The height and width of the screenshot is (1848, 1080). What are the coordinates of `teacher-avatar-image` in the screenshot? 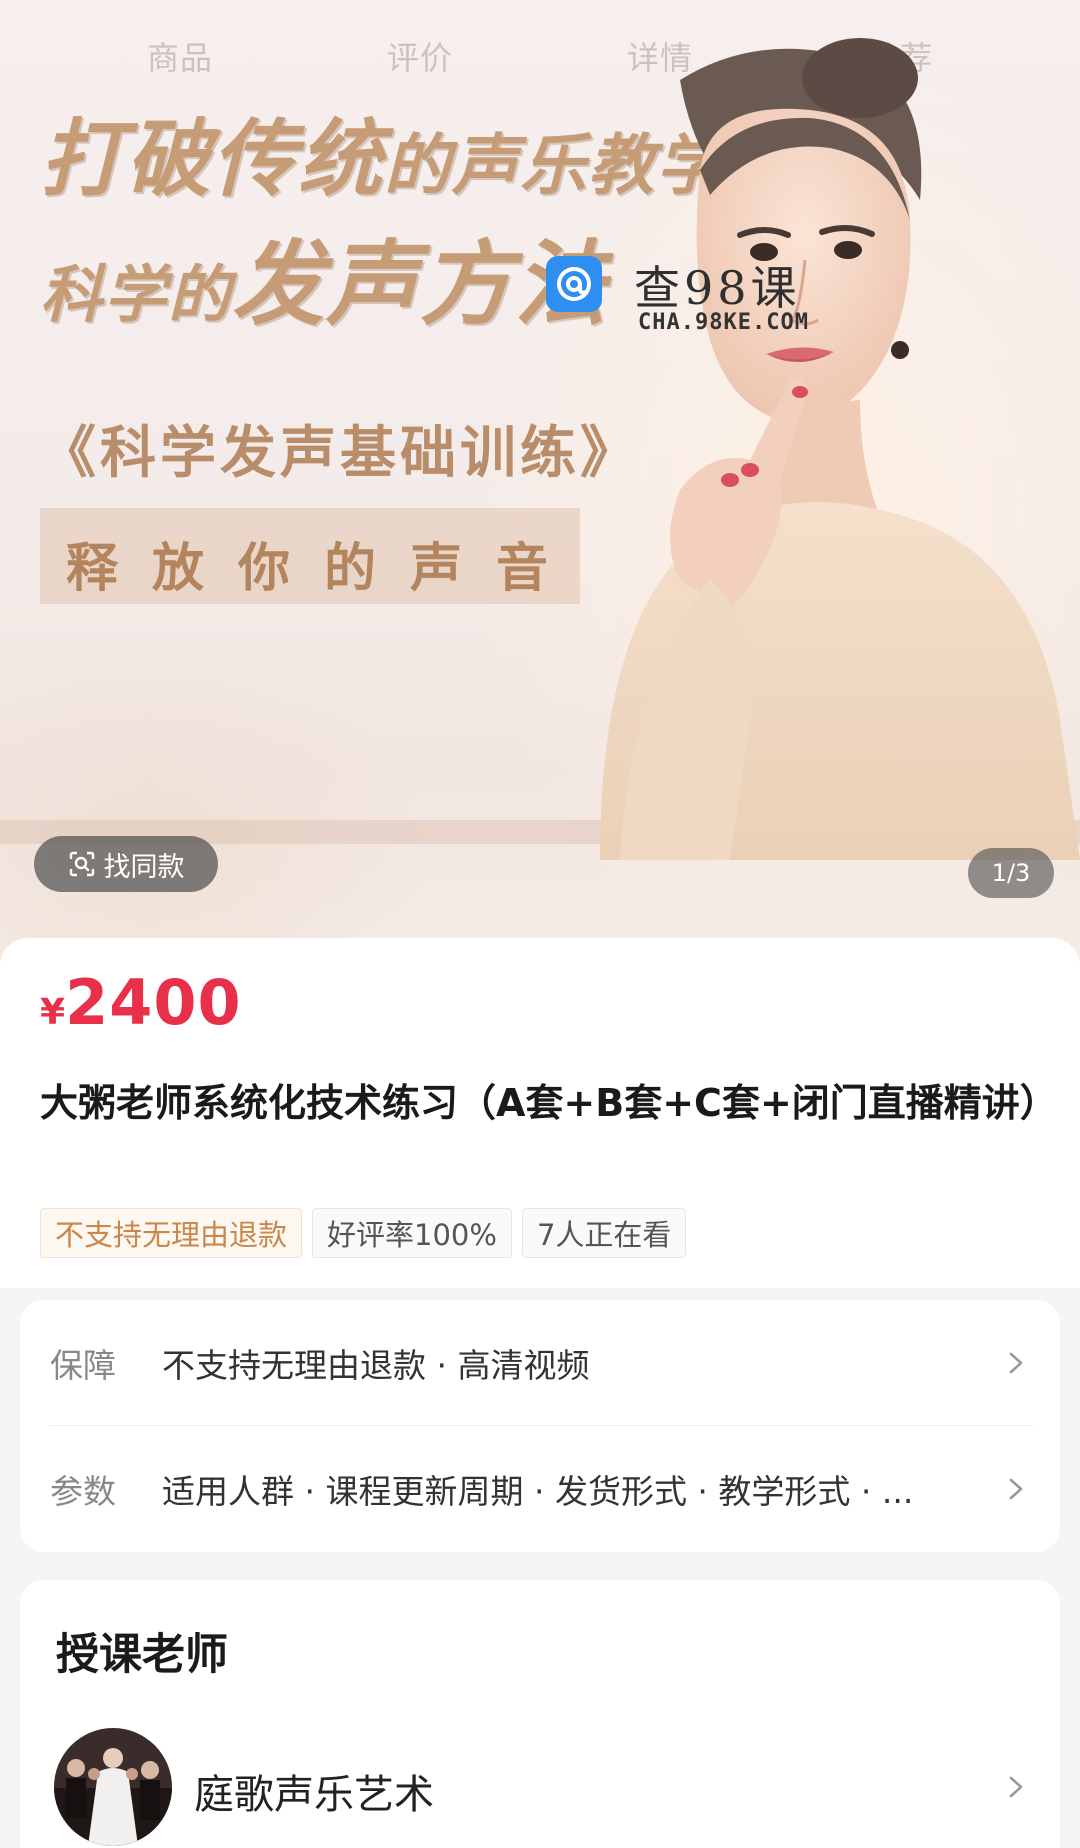 It's located at (113, 1787).